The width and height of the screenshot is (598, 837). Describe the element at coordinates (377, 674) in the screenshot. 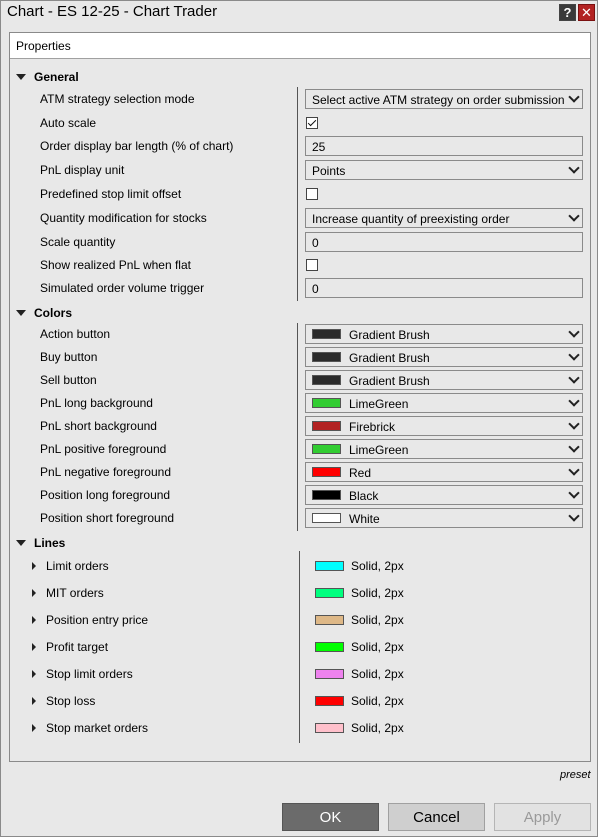

I see `stop-limit-orders-stroke-value: Solid, 2px` at that location.